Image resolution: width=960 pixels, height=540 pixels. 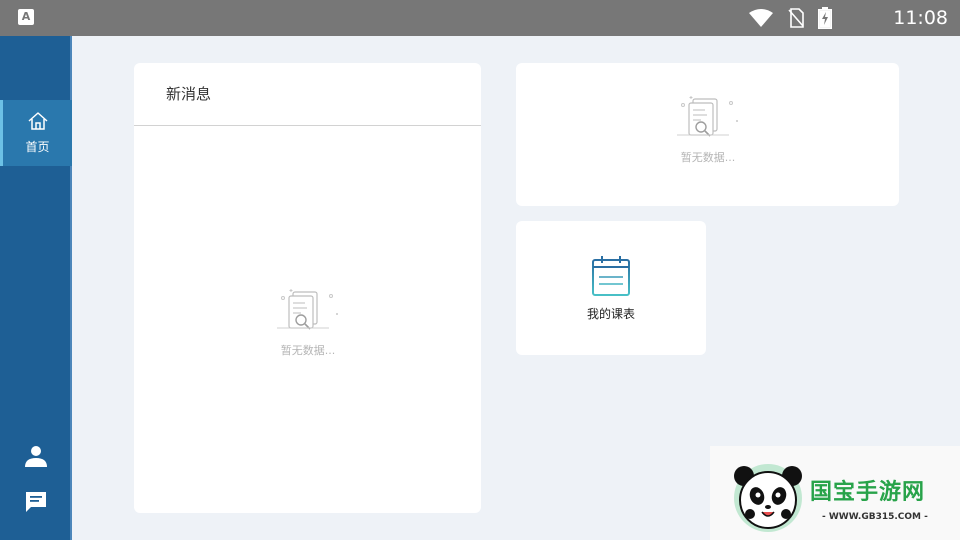 What do you see at coordinates (26, 17) in the screenshot?
I see `app-a-icon: A` at bounding box center [26, 17].